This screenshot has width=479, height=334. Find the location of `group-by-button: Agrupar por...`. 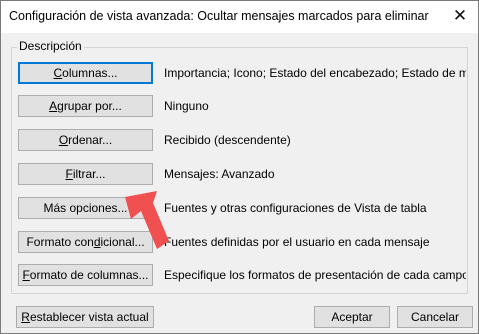

group-by-button: Agrupar por... is located at coordinates (85, 106).